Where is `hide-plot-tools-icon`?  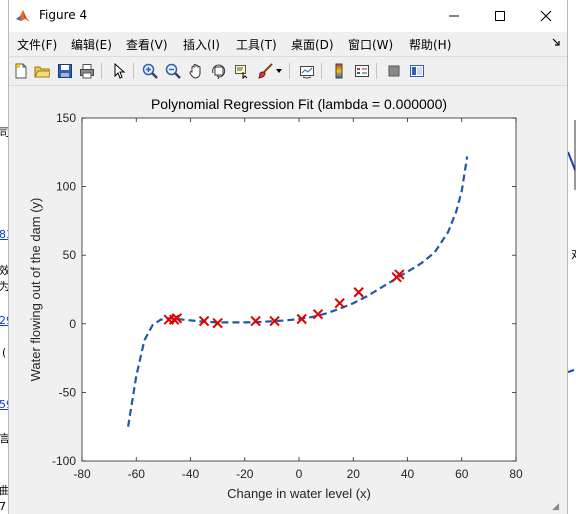
hide-plot-tools-icon is located at coordinates (394, 71).